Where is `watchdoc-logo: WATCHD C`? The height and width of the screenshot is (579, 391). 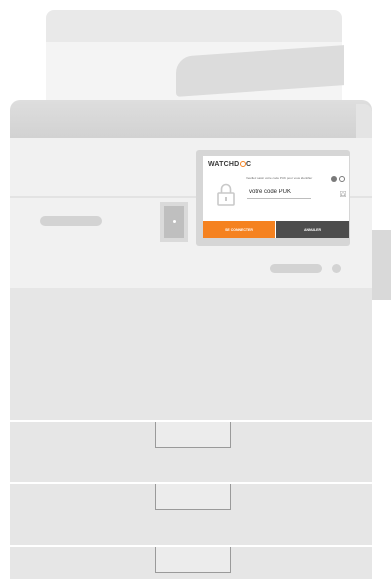 watchdoc-logo: WATCHD C is located at coordinates (229, 164).